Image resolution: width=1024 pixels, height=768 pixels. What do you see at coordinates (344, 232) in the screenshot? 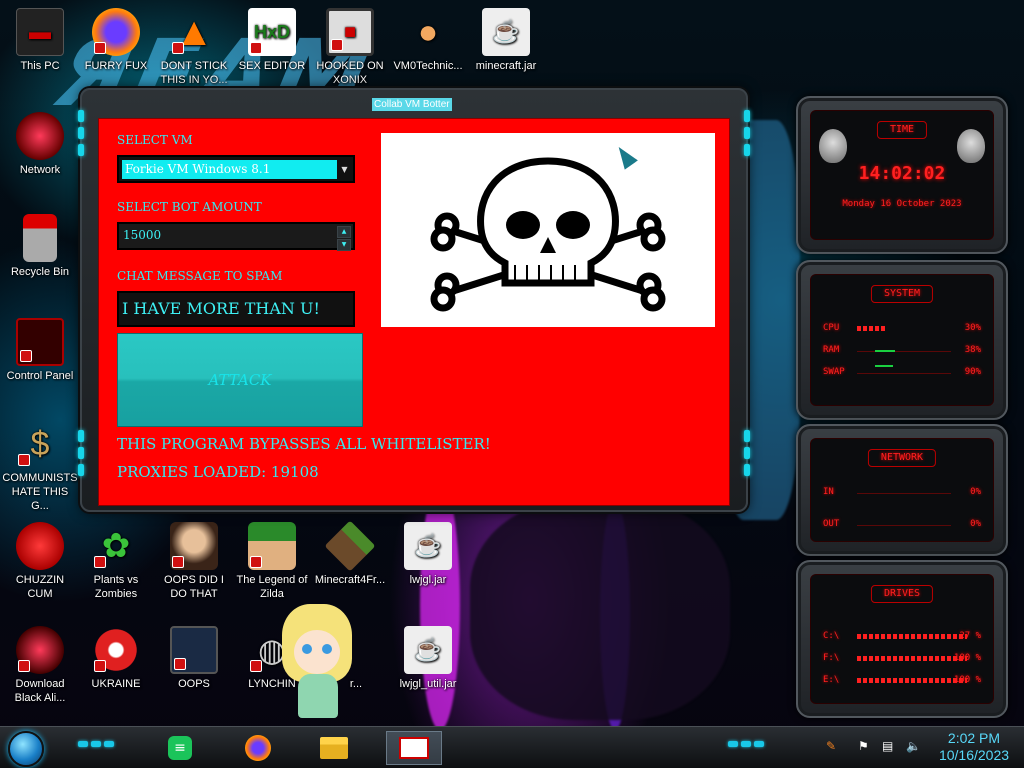
I see `increment-arrow-icon: ▲` at bounding box center [344, 232].